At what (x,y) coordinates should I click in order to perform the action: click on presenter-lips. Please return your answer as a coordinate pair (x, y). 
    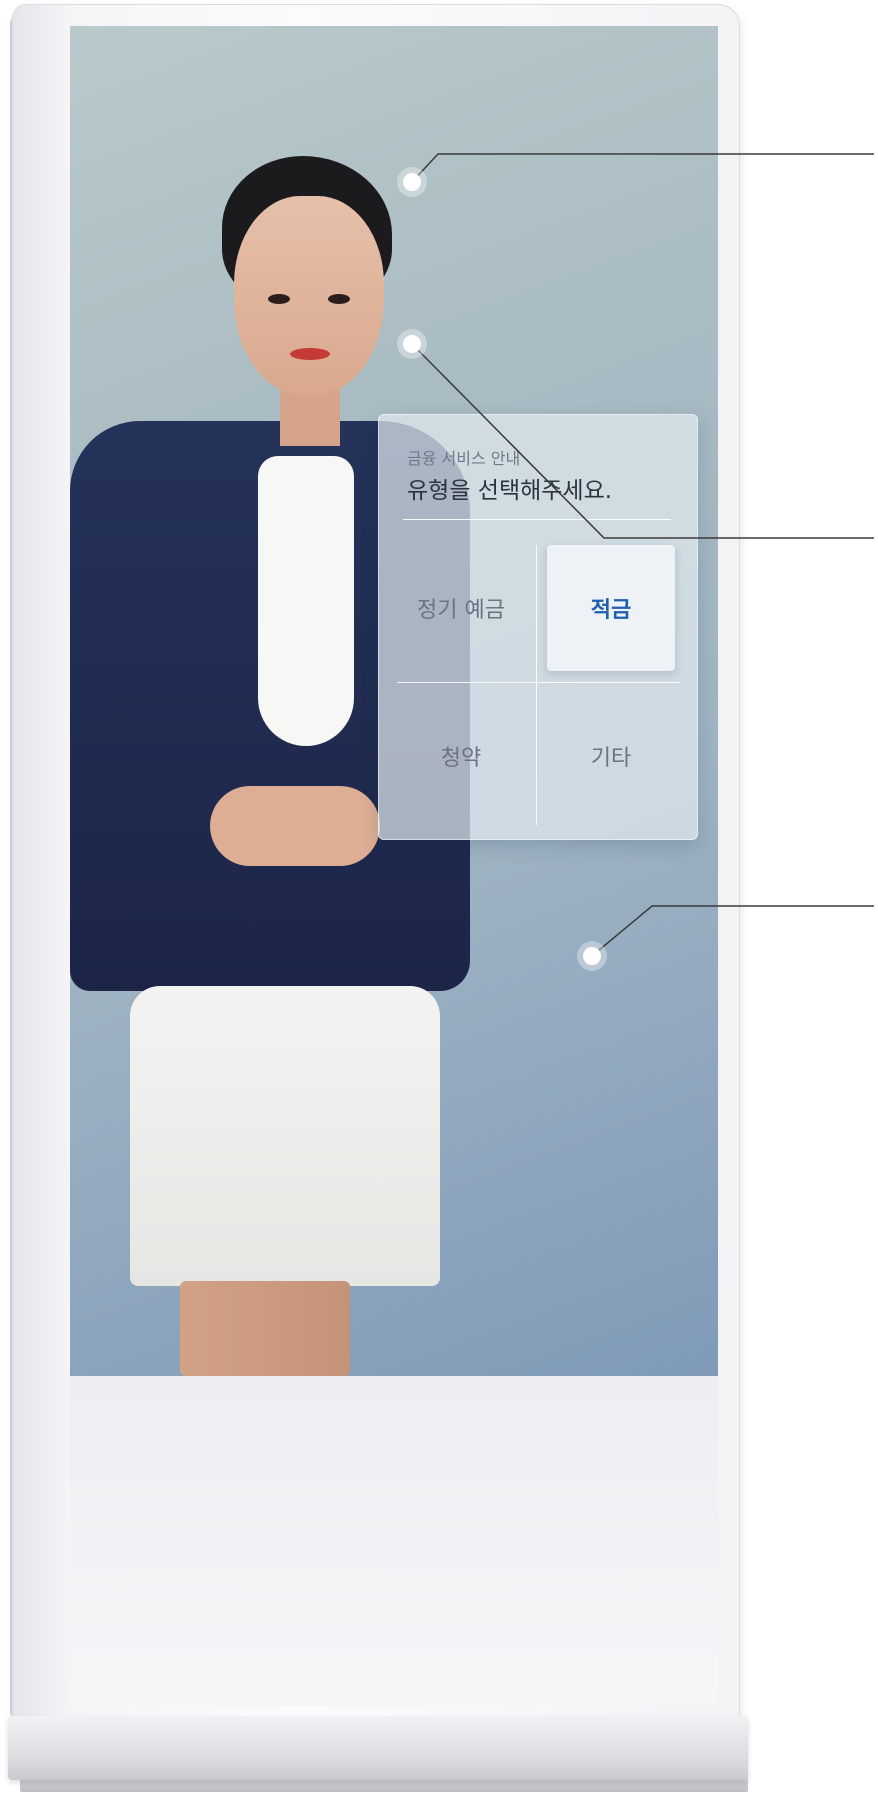
    Looking at the image, I should click on (310, 354).